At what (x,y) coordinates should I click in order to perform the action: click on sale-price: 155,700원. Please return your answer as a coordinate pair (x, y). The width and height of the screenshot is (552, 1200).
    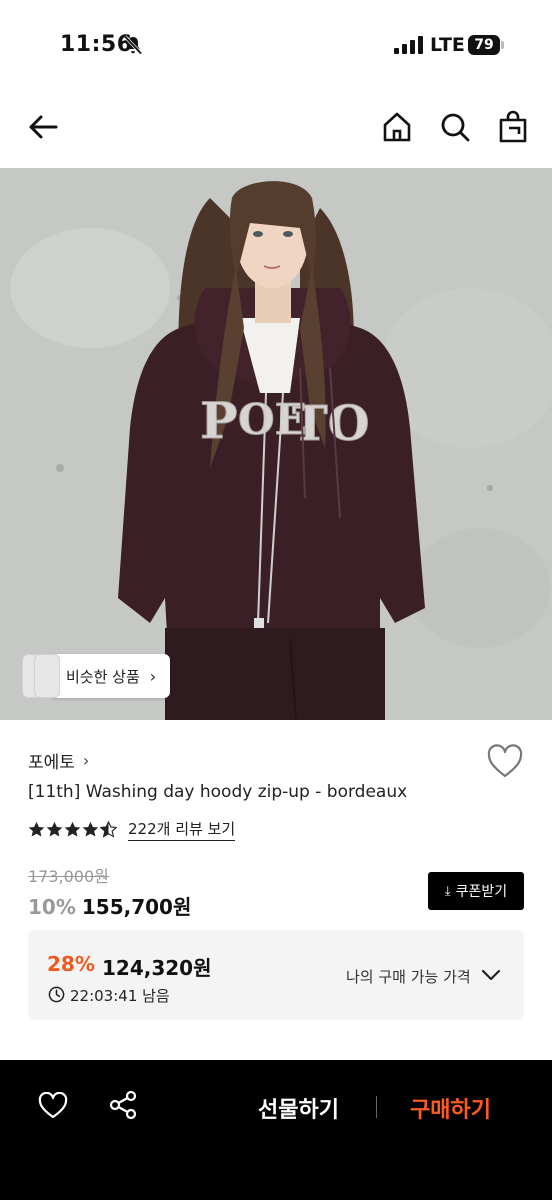
    Looking at the image, I should click on (136, 907).